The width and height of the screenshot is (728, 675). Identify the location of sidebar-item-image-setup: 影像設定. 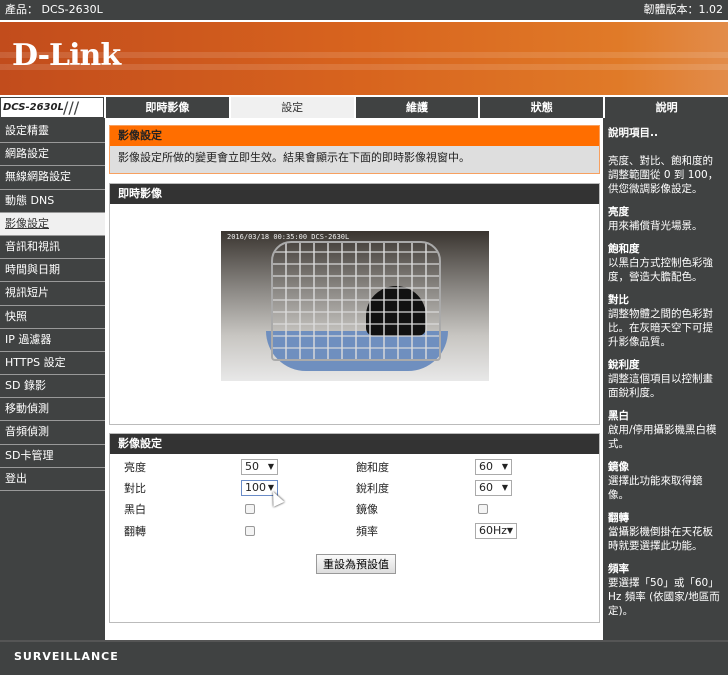
(52, 224).